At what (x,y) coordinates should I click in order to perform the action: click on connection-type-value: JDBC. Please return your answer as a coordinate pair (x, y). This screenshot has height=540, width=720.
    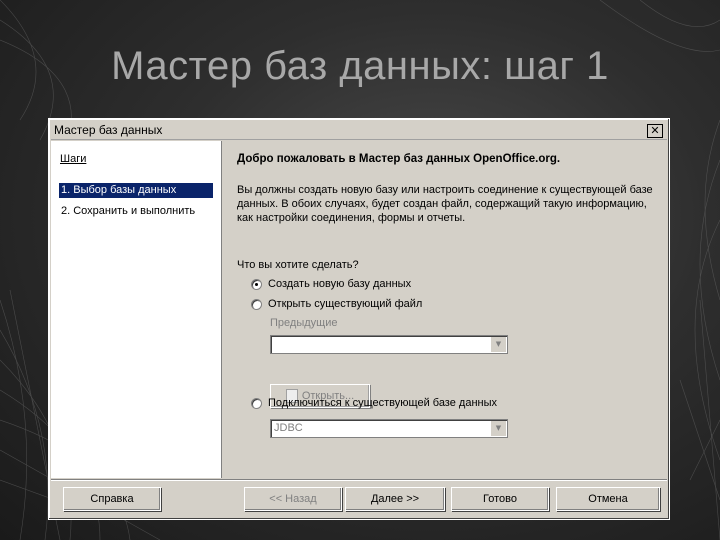
    Looking at the image, I should click on (288, 428).